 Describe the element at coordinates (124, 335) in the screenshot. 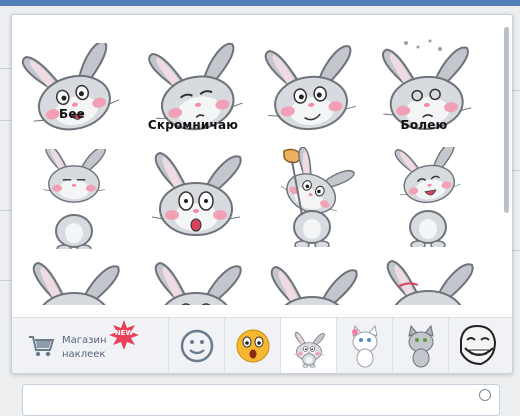

I see `new-badge: NEW` at that location.